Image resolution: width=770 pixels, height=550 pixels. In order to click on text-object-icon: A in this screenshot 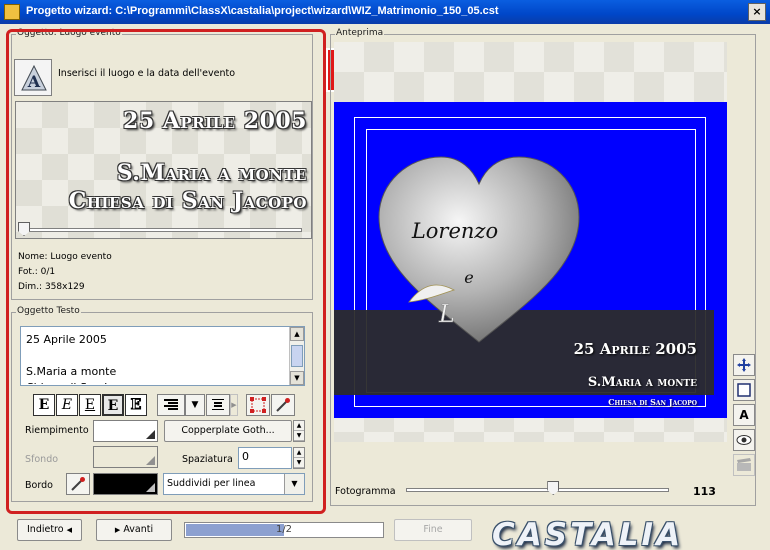, I will do `click(33, 77)`.